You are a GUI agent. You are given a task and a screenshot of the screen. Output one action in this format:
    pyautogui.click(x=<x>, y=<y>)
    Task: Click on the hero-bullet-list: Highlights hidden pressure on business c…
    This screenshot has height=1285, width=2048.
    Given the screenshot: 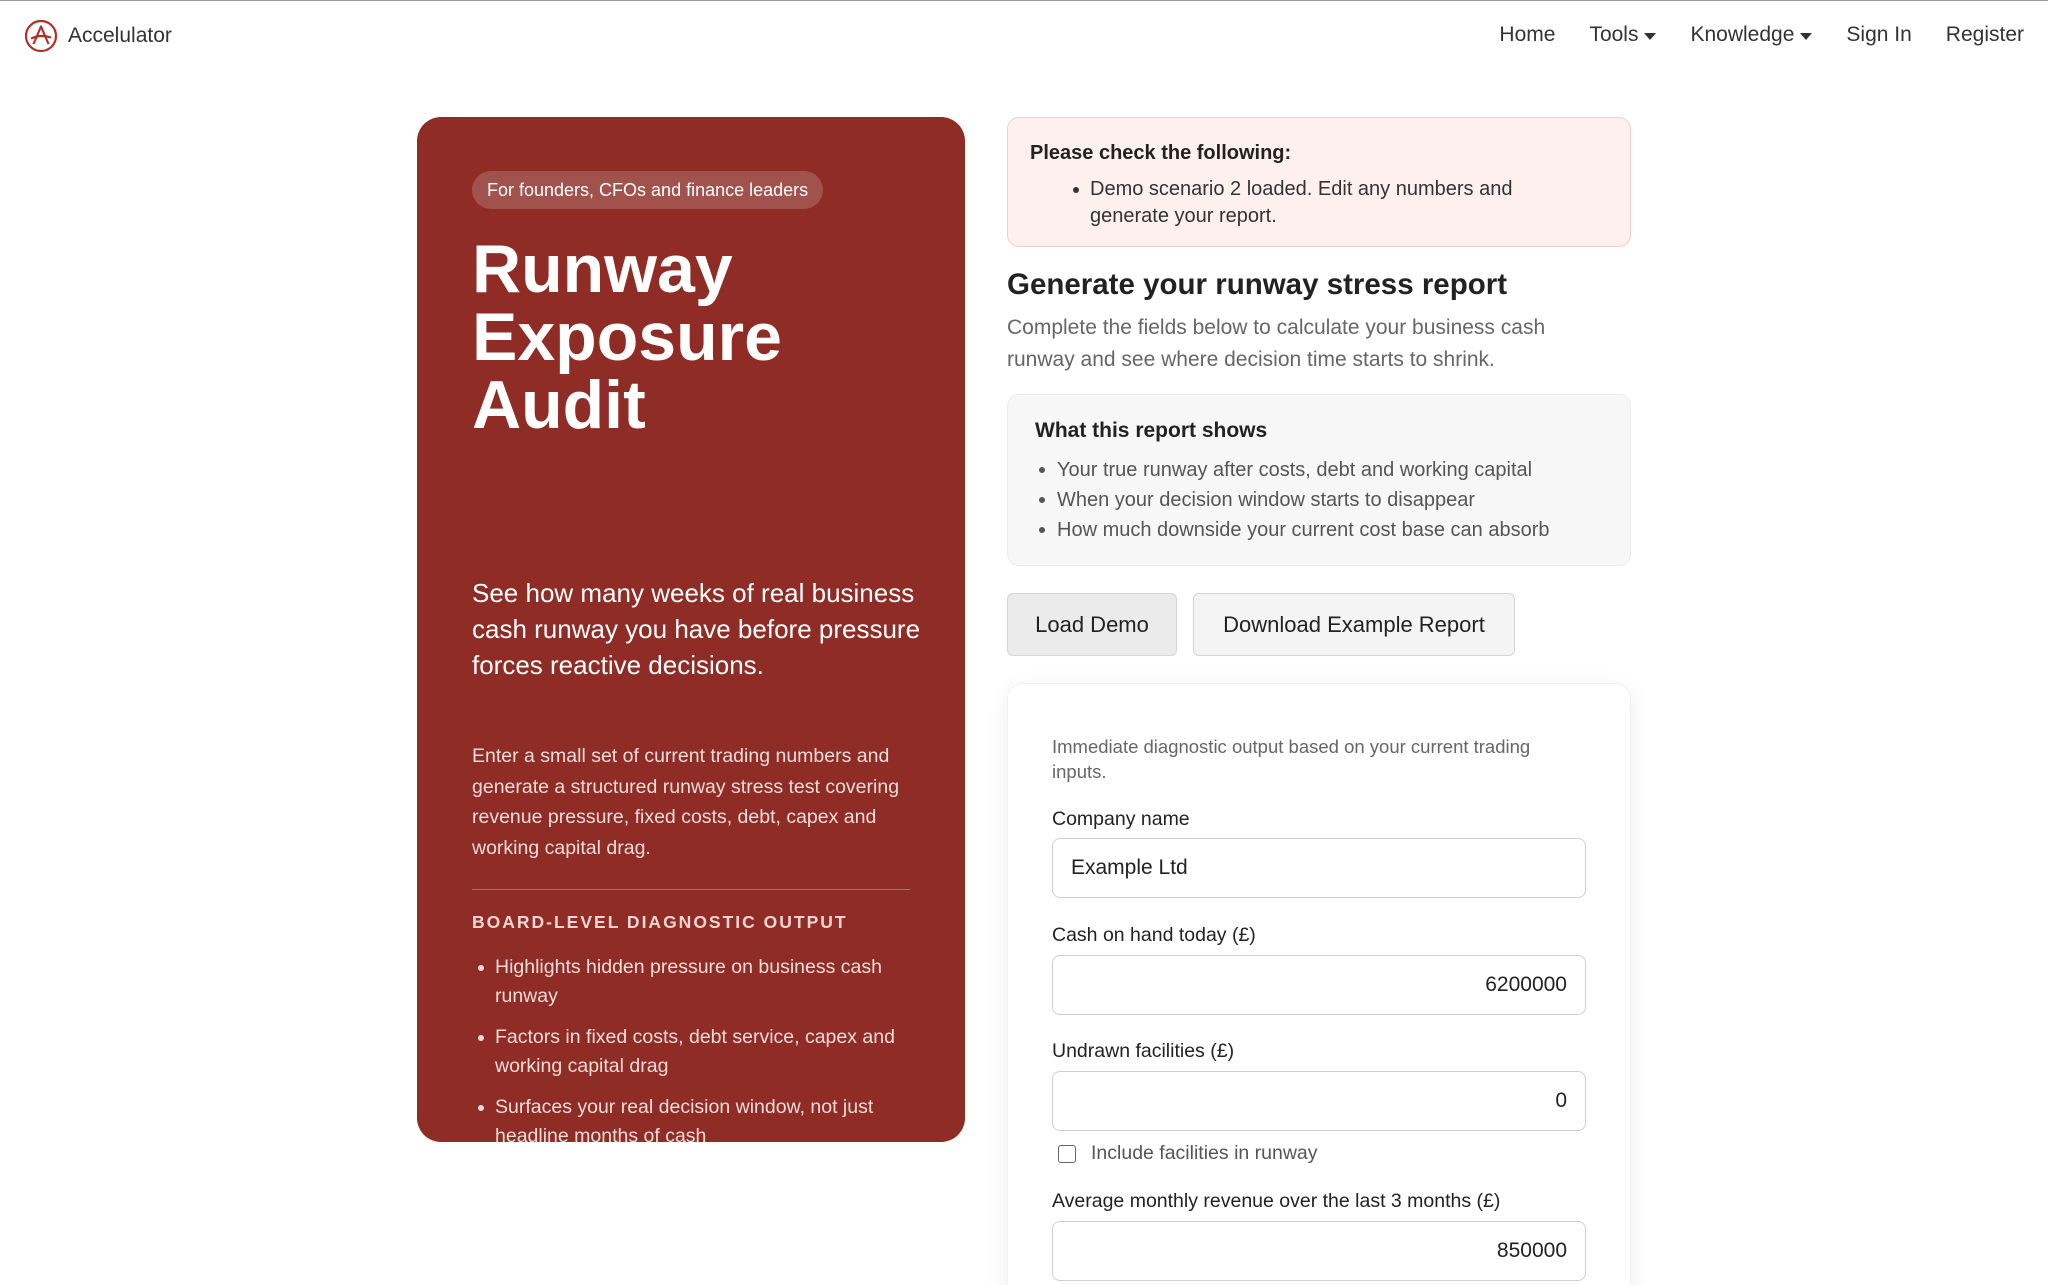 What is the action you would take?
    pyautogui.click(x=692, y=1058)
    